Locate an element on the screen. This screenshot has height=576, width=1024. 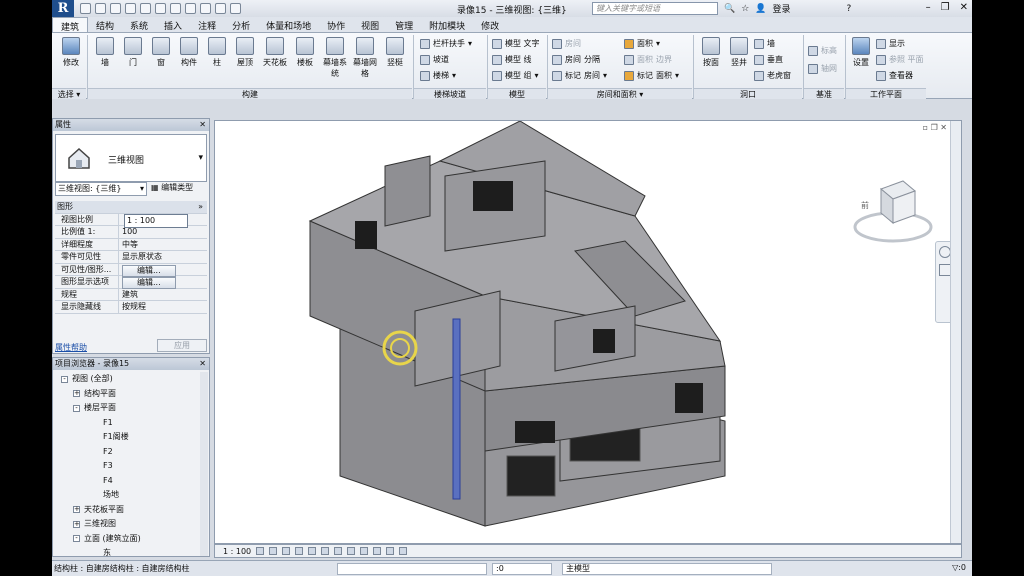
restore-icon: ❐ is located at coordinates (945, 7).